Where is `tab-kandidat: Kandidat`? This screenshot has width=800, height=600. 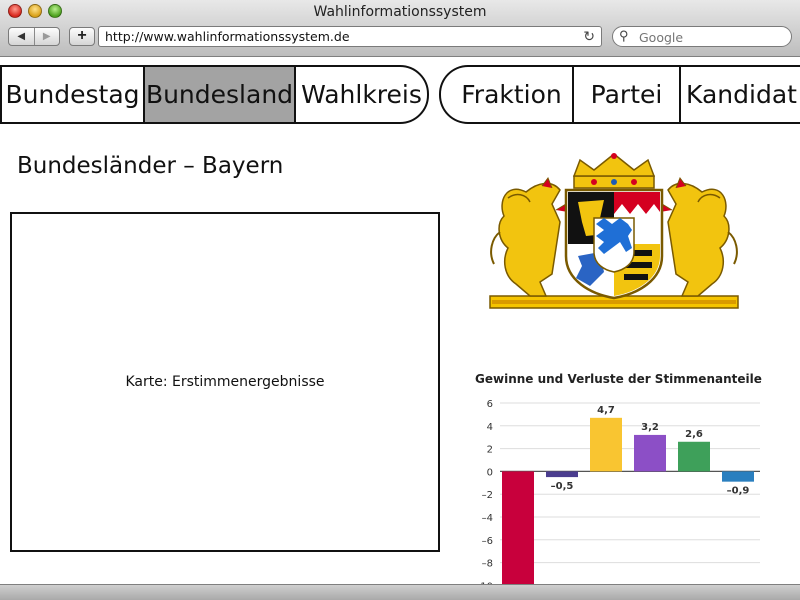 tab-kandidat: Kandidat is located at coordinates (740, 94).